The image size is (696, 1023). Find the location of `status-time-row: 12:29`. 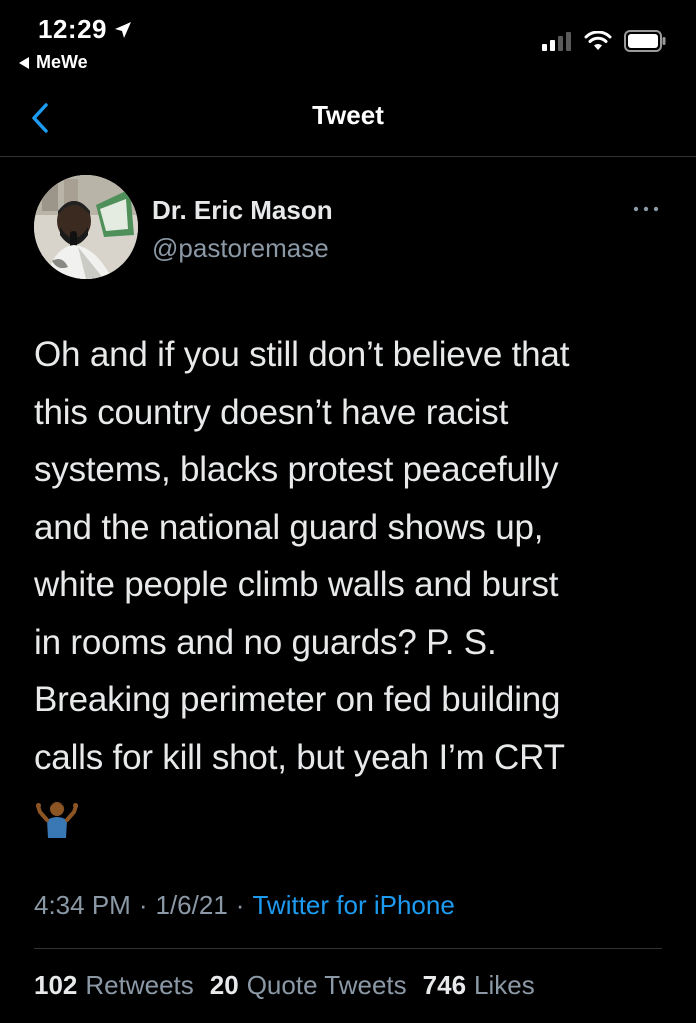

status-time-row: 12:29 is located at coordinates (85, 29).